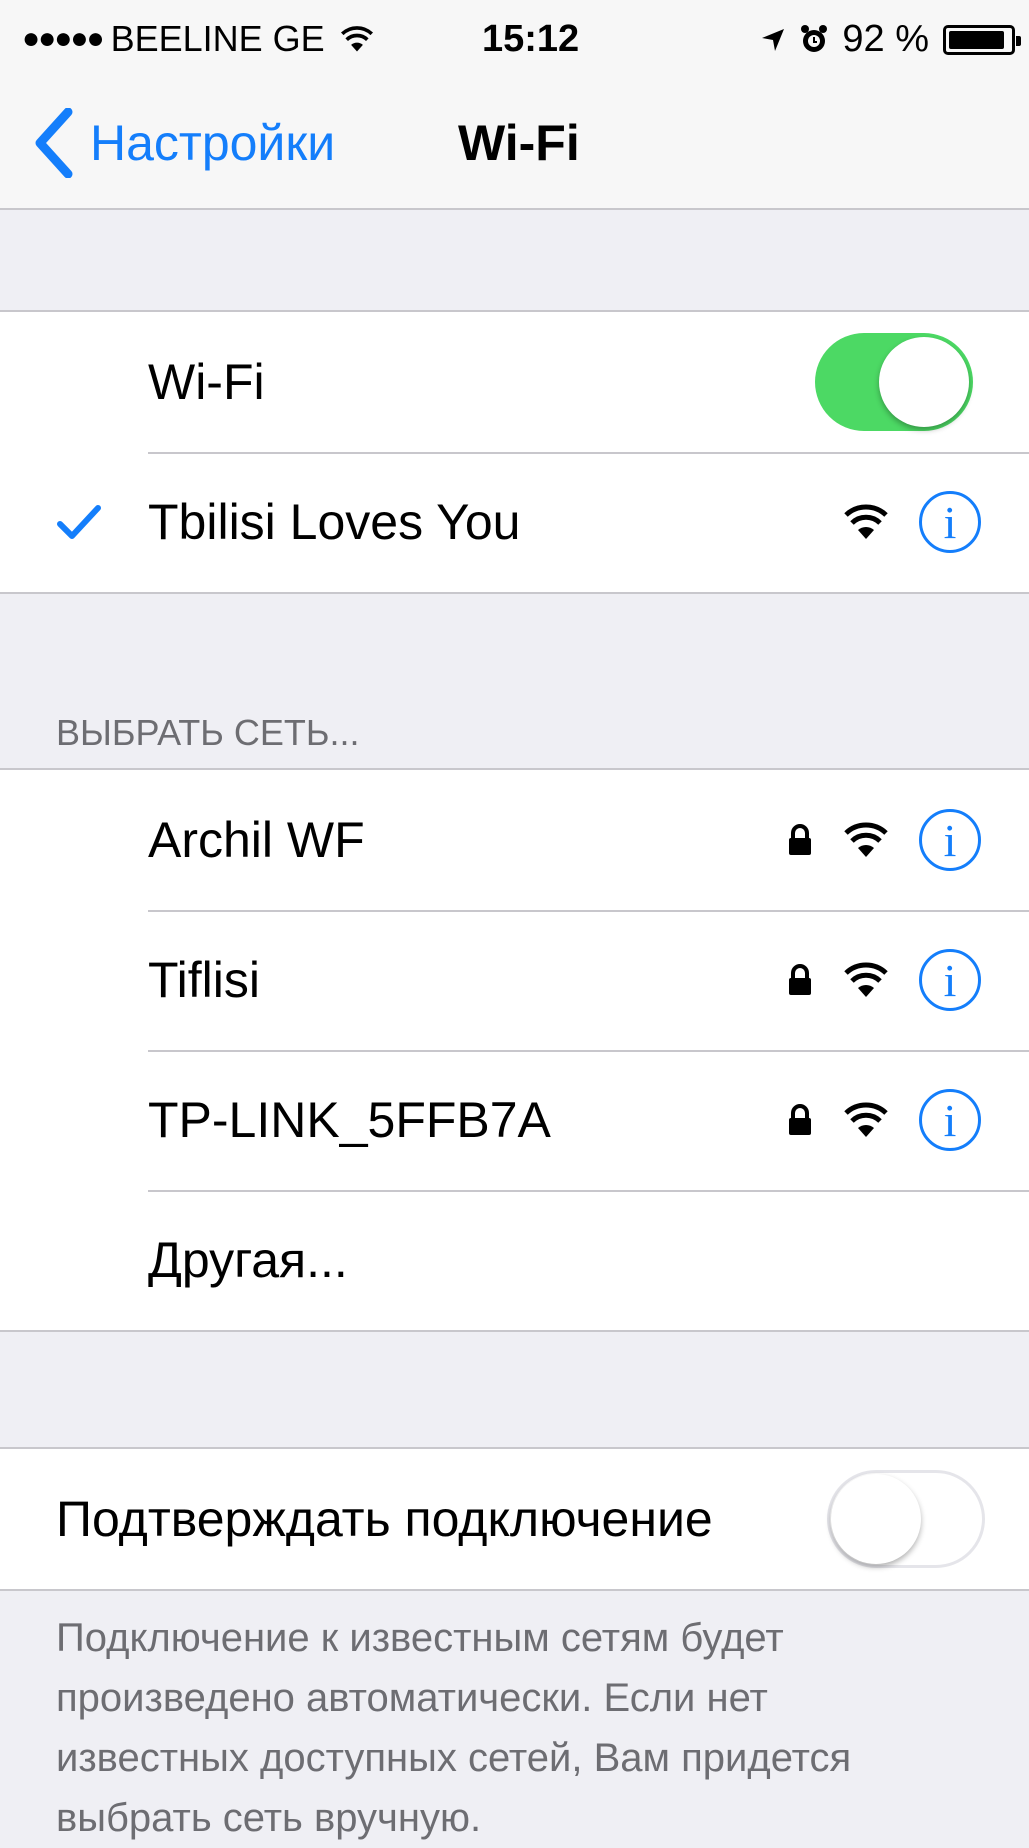 This screenshot has height=1848, width=1029. I want to click on signal-dots-icon: ●●●●●, so click(63, 38).